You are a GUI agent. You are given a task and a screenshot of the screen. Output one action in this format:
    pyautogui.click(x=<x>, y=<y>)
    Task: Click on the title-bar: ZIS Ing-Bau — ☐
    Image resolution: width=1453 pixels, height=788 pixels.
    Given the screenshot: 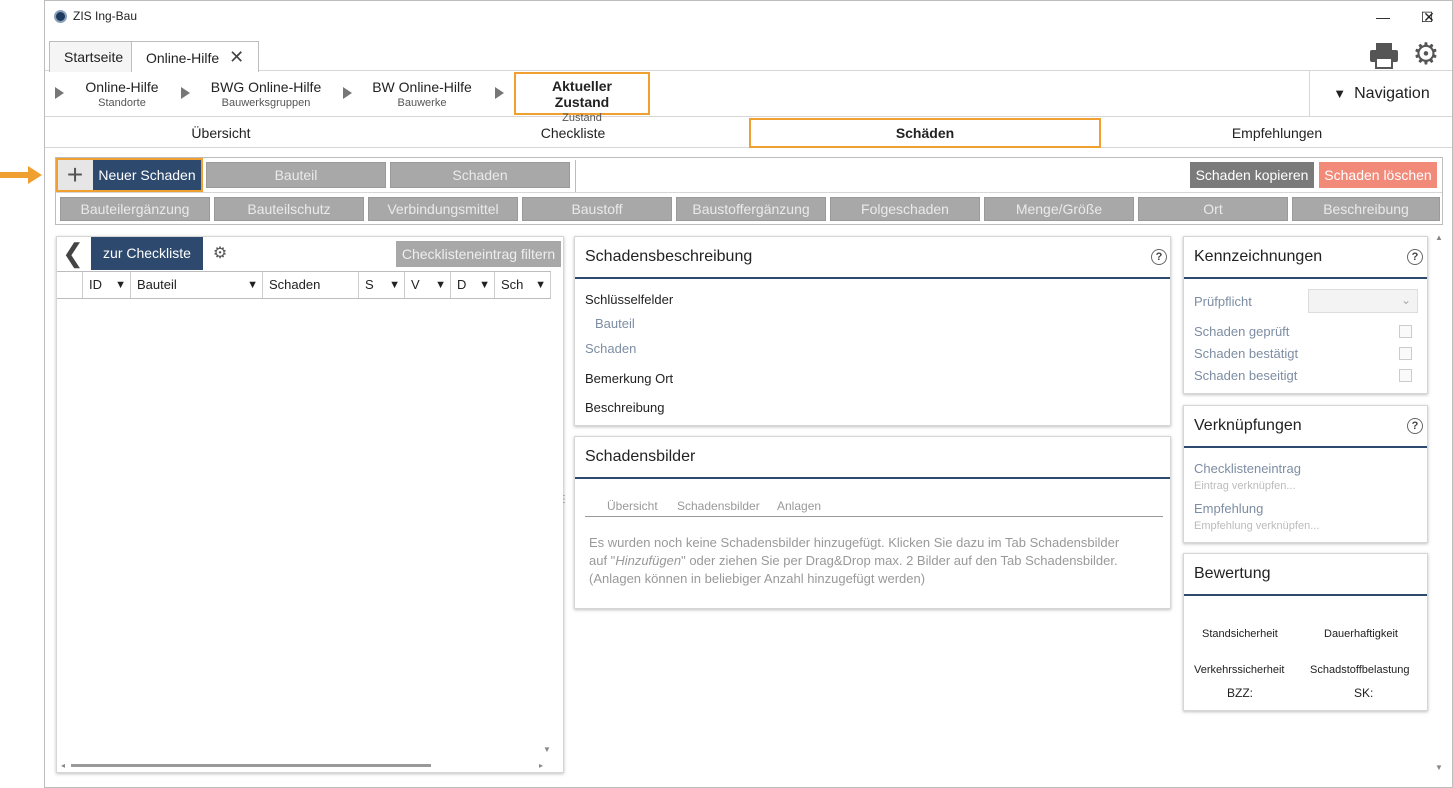 What is the action you would take?
    pyautogui.click(x=748, y=17)
    